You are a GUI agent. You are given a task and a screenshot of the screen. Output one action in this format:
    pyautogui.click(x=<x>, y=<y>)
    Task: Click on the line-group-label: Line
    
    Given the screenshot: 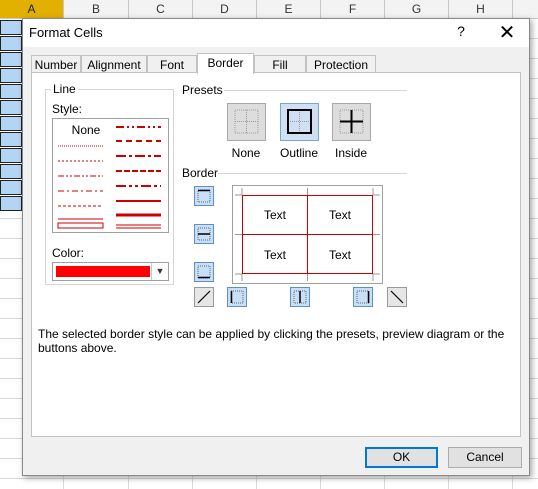 What is the action you would take?
    pyautogui.click(x=64, y=89)
    